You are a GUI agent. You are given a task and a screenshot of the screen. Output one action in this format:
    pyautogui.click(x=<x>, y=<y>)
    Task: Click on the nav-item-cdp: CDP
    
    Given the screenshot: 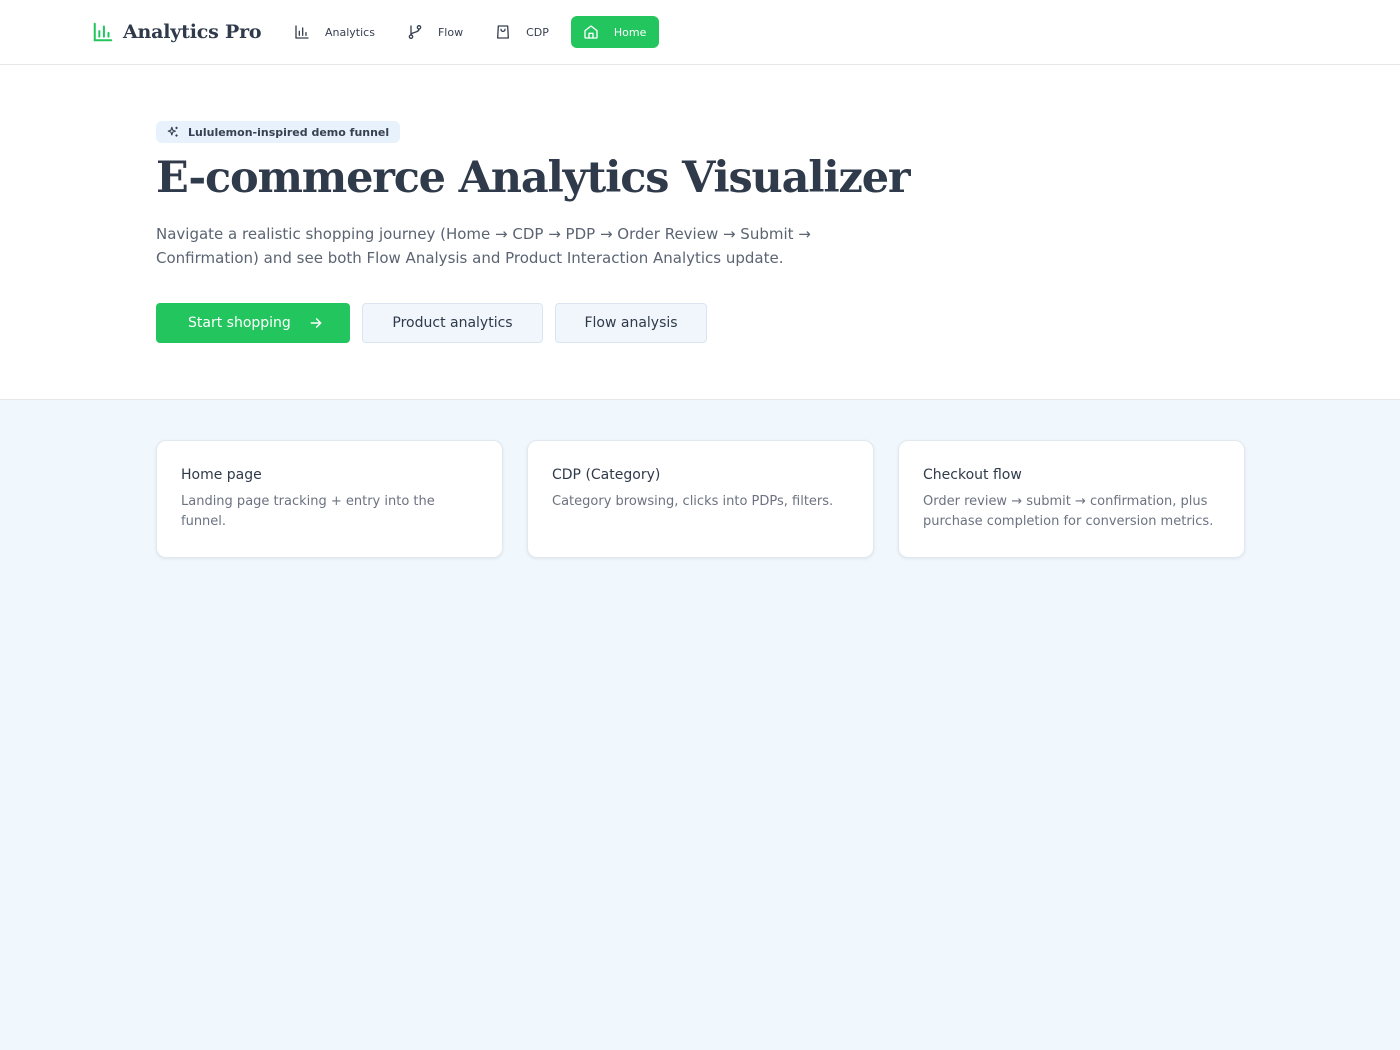 What is the action you would take?
    pyautogui.click(x=522, y=32)
    